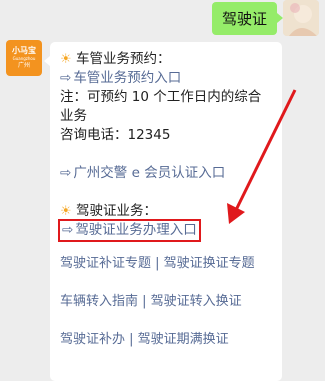 The image size is (325, 381). Describe the element at coordinates (183, 339) in the screenshot. I see `footer-link: 驾驶证期满换证` at that location.